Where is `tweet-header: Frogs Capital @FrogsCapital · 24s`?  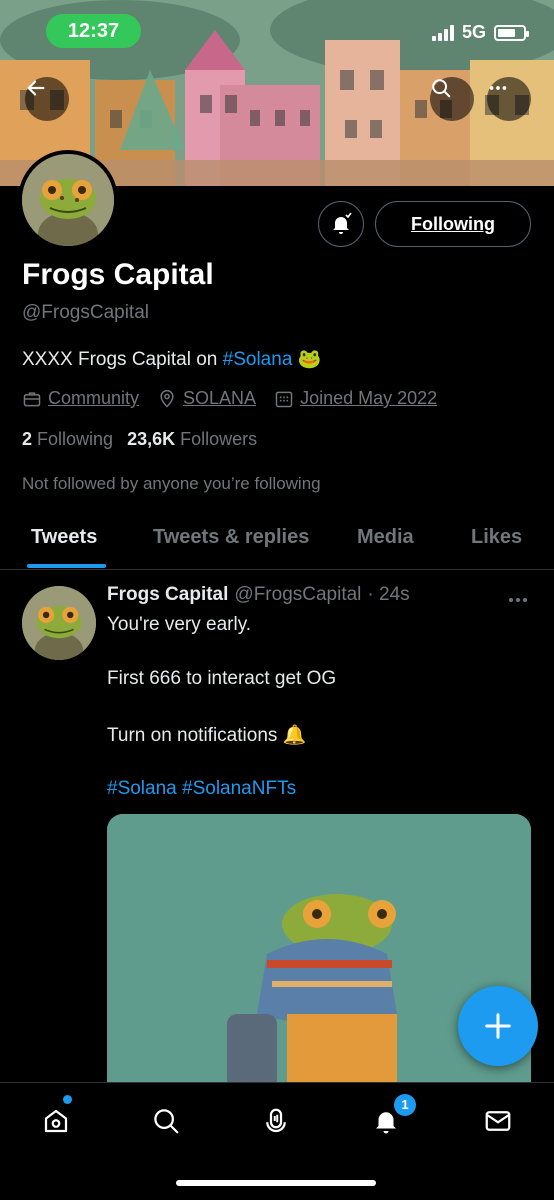 tweet-header: Frogs Capital @FrogsCapital · 24s is located at coordinates (258, 595).